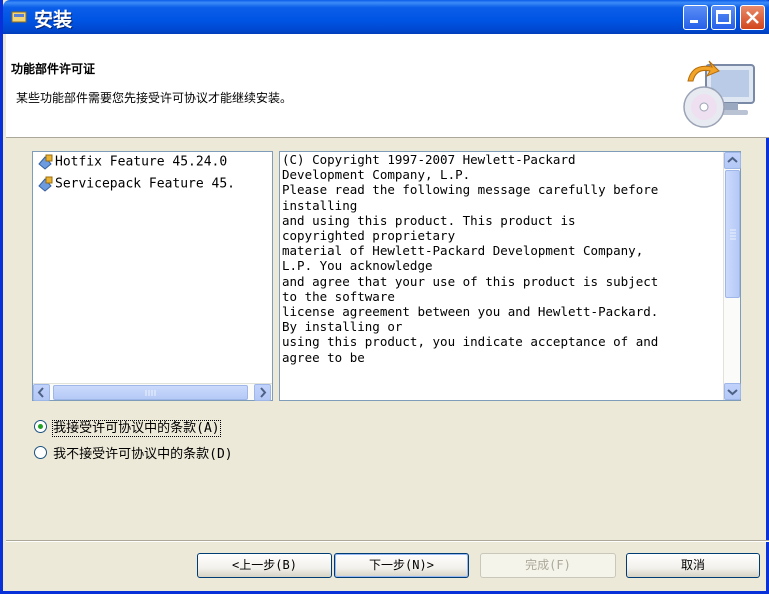  I want to click on close-button, so click(752, 17).